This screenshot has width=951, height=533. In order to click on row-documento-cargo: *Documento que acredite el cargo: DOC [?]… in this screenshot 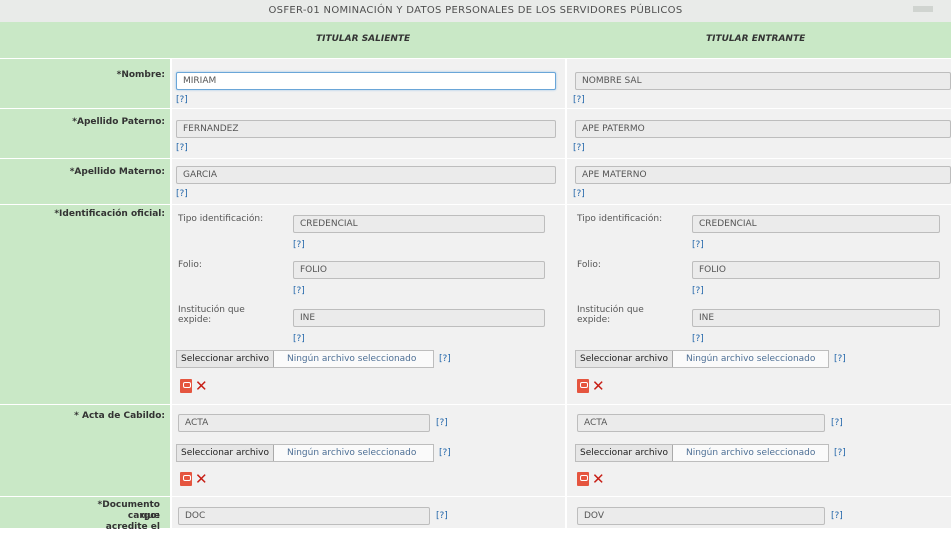, I will do `click(475, 514)`.